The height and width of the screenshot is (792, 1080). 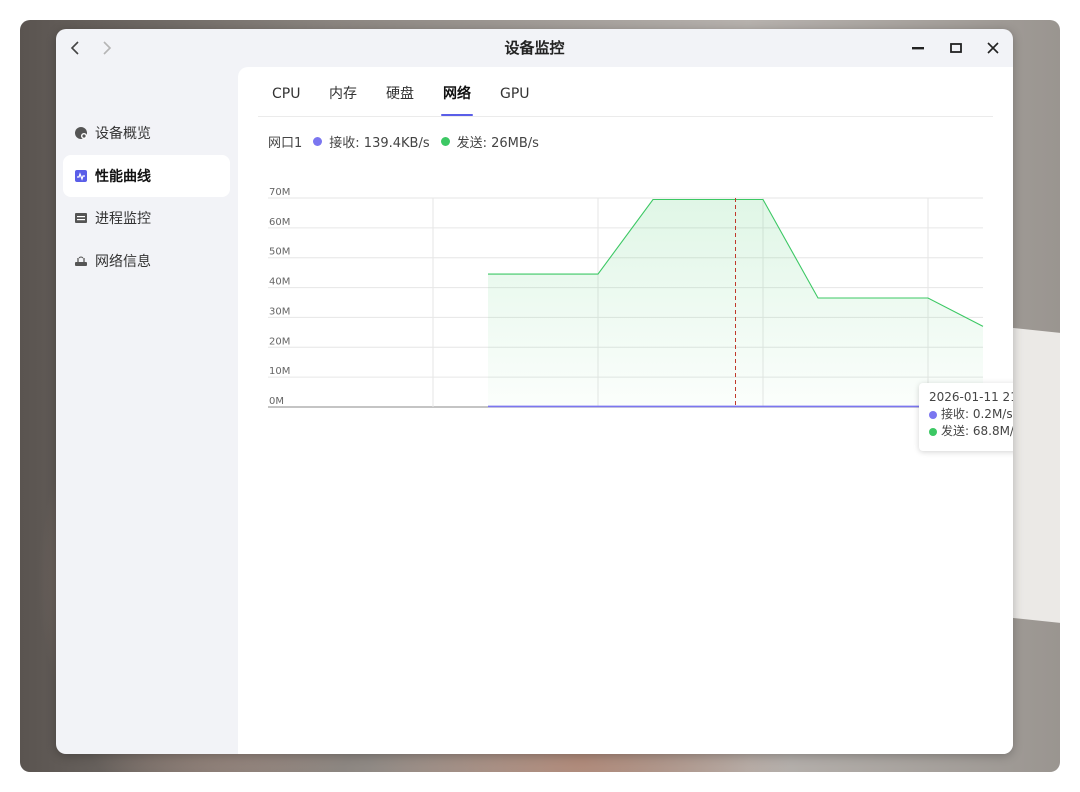 What do you see at coordinates (279, 311) in the screenshot?
I see `y-tick-label: 30M` at bounding box center [279, 311].